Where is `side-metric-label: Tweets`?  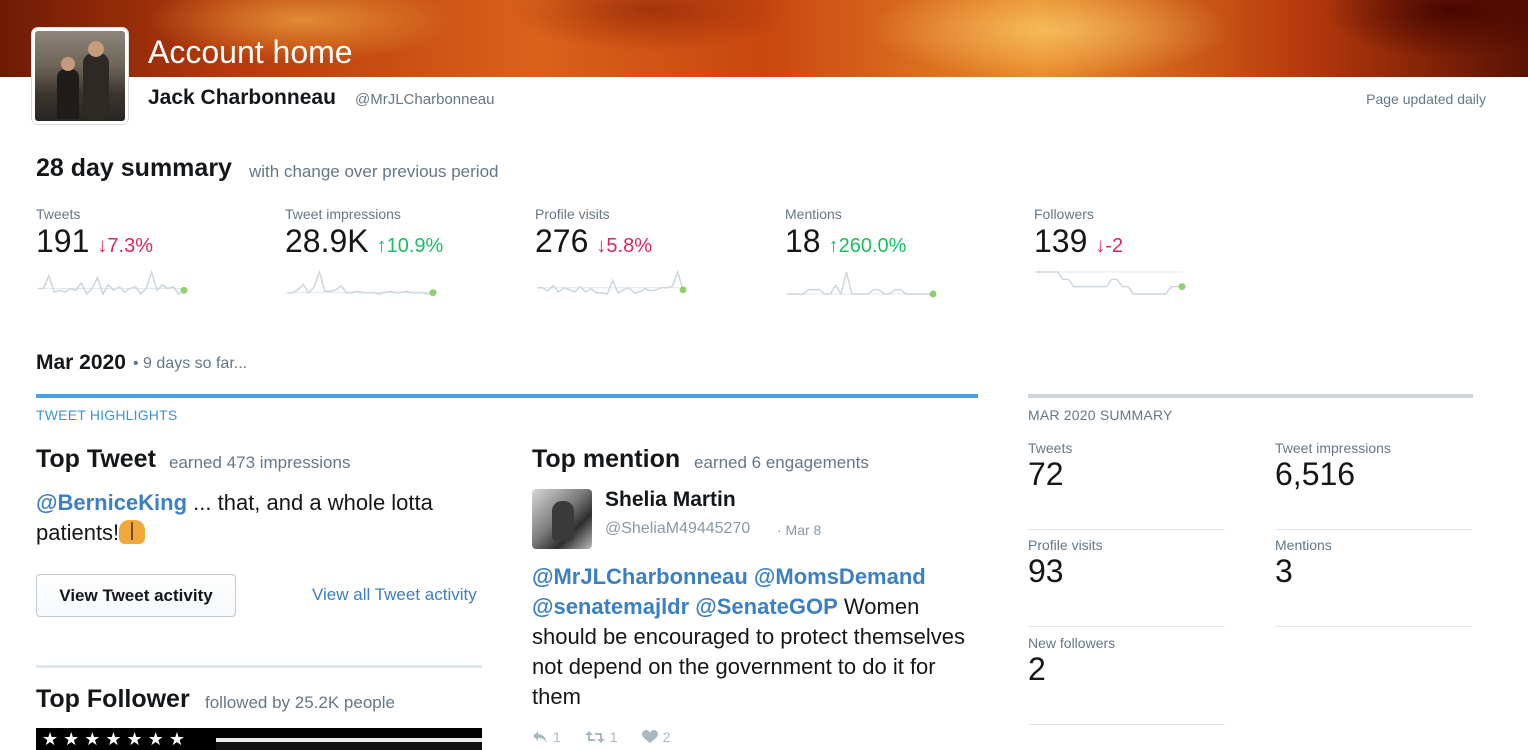 side-metric-label: Tweets is located at coordinates (1050, 448).